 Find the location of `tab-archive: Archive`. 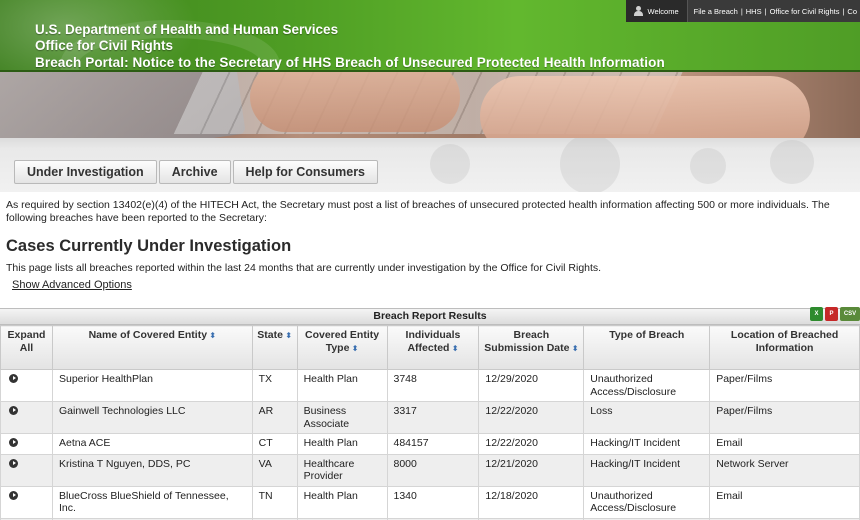

tab-archive: Archive is located at coordinates (194, 172).